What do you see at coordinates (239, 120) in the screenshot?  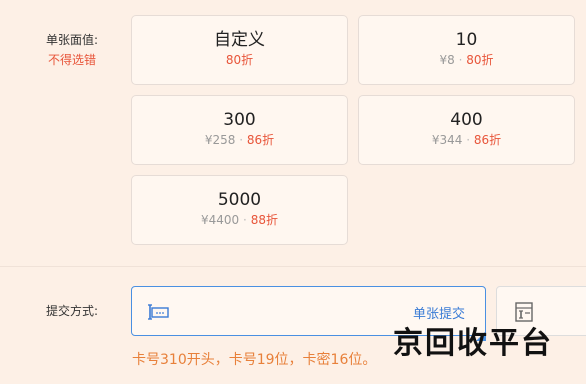 I see `card-title: 300` at bounding box center [239, 120].